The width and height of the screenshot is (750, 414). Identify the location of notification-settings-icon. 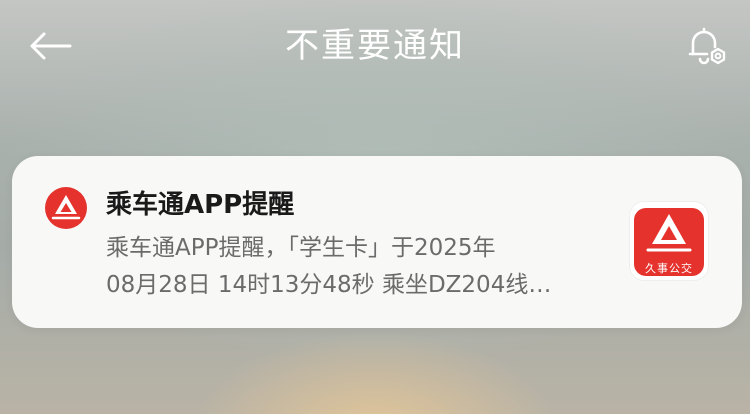
(707, 46).